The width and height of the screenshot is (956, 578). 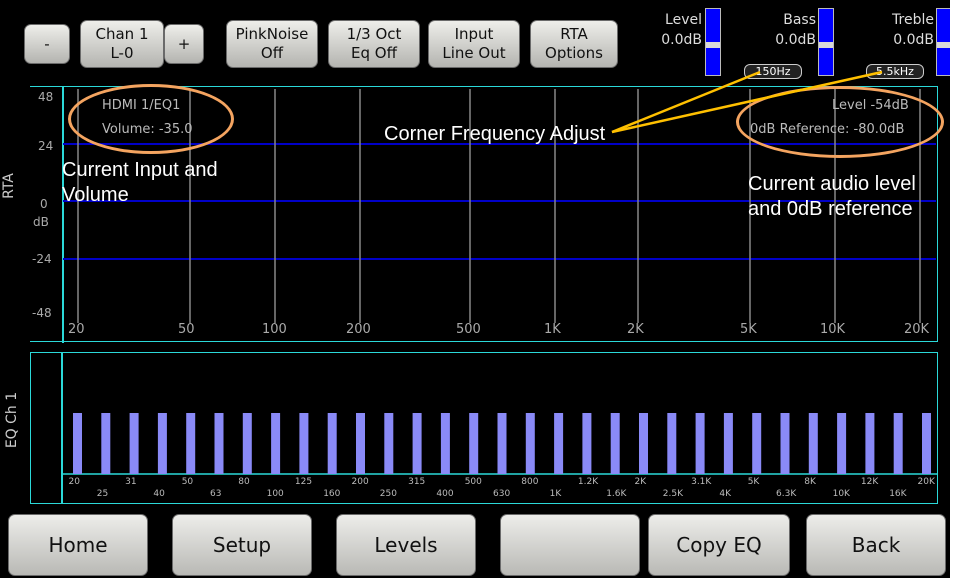 What do you see at coordinates (643, 443) in the screenshot?
I see `eq-band-2K` at bounding box center [643, 443].